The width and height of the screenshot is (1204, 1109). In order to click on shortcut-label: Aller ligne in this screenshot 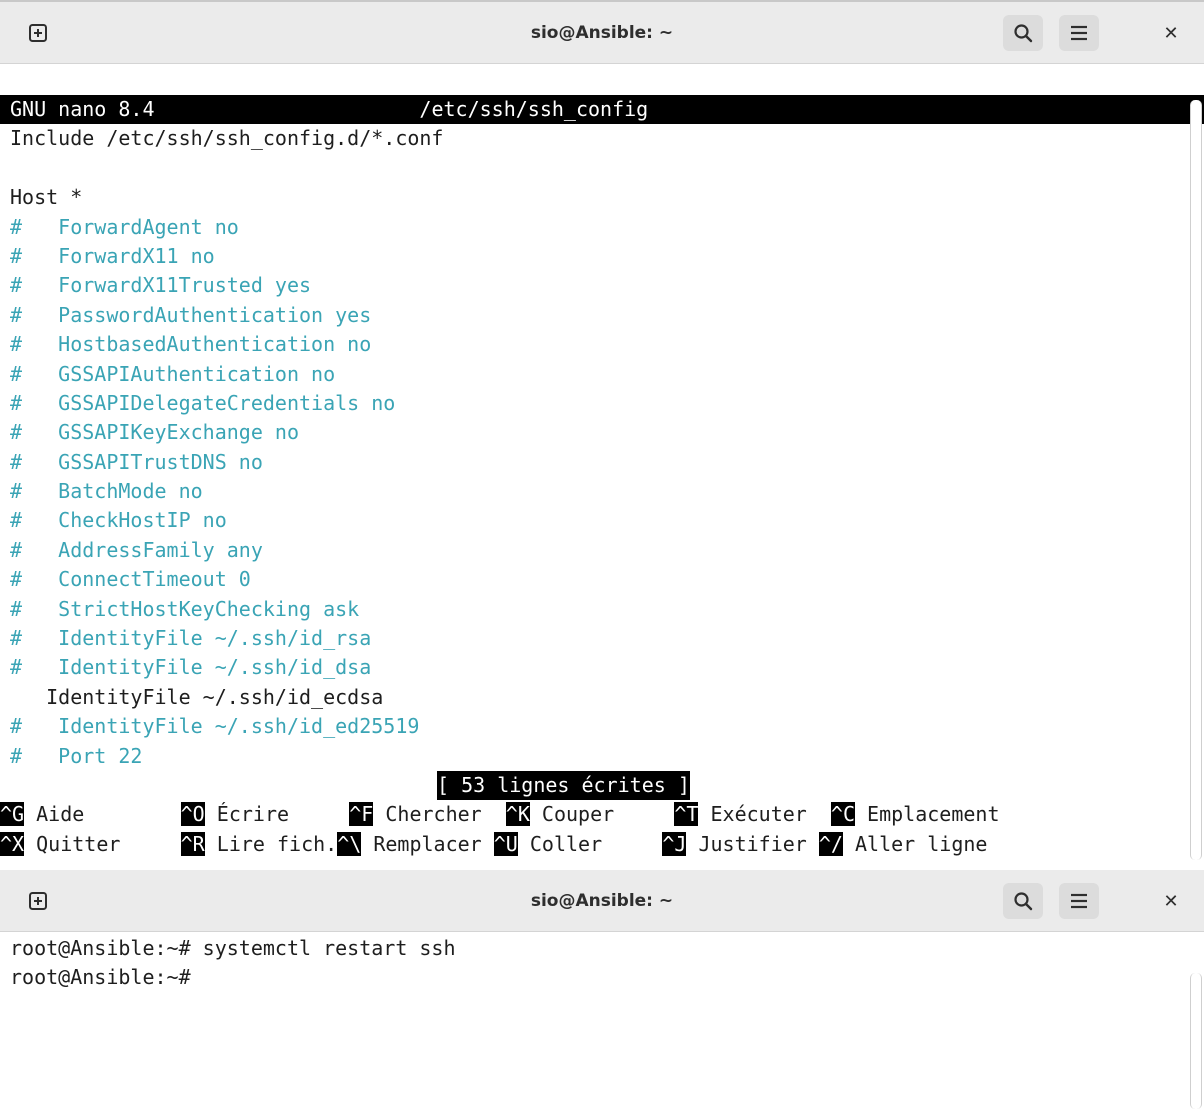, I will do `click(915, 843)`.